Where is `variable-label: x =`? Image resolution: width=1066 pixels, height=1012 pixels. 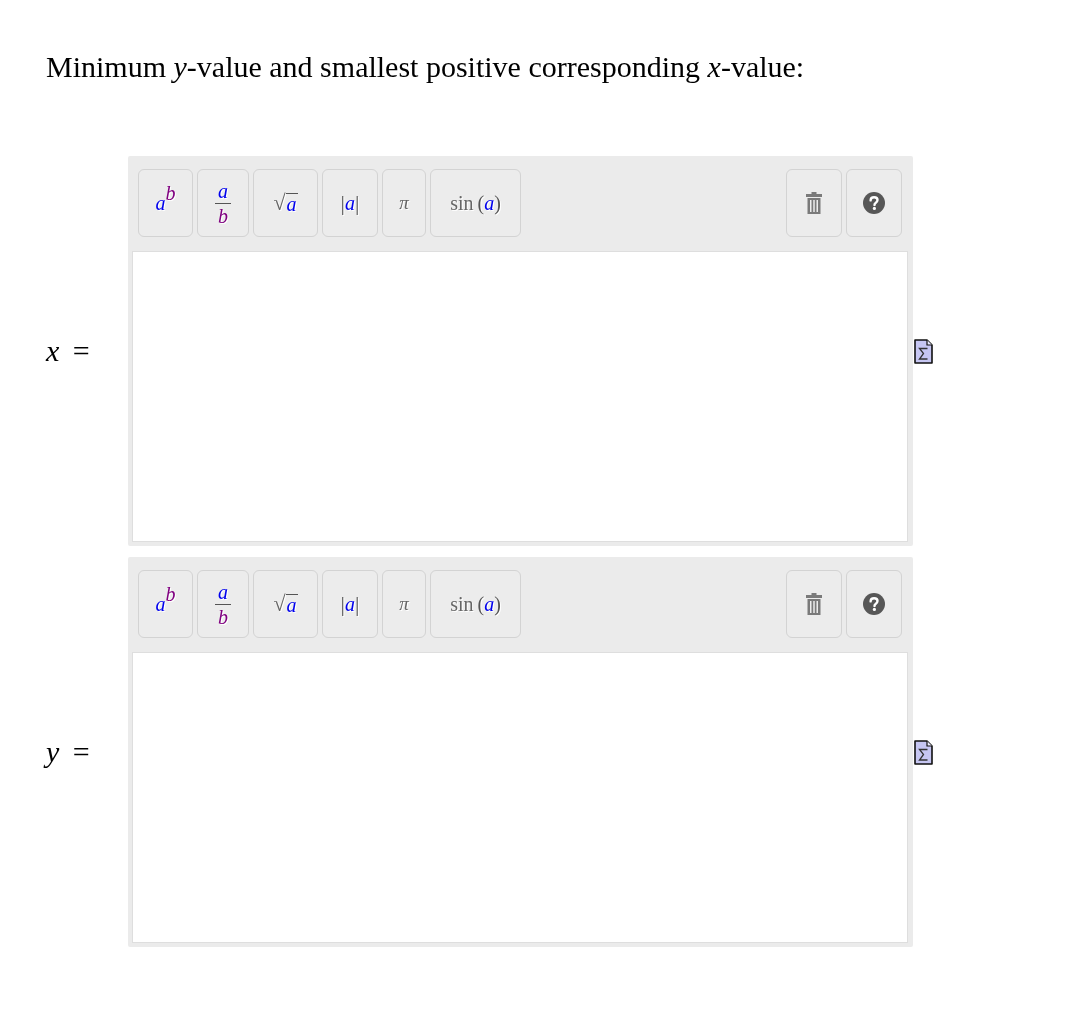
variable-label: x = is located at coordinates (68, 351).